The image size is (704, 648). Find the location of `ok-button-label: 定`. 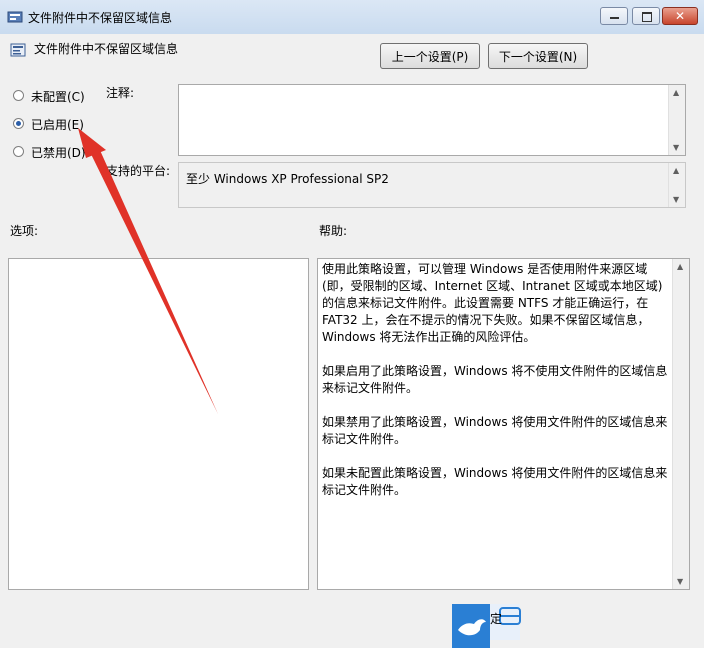

ok-button-label: 定 is located at coordinates (496, 619).